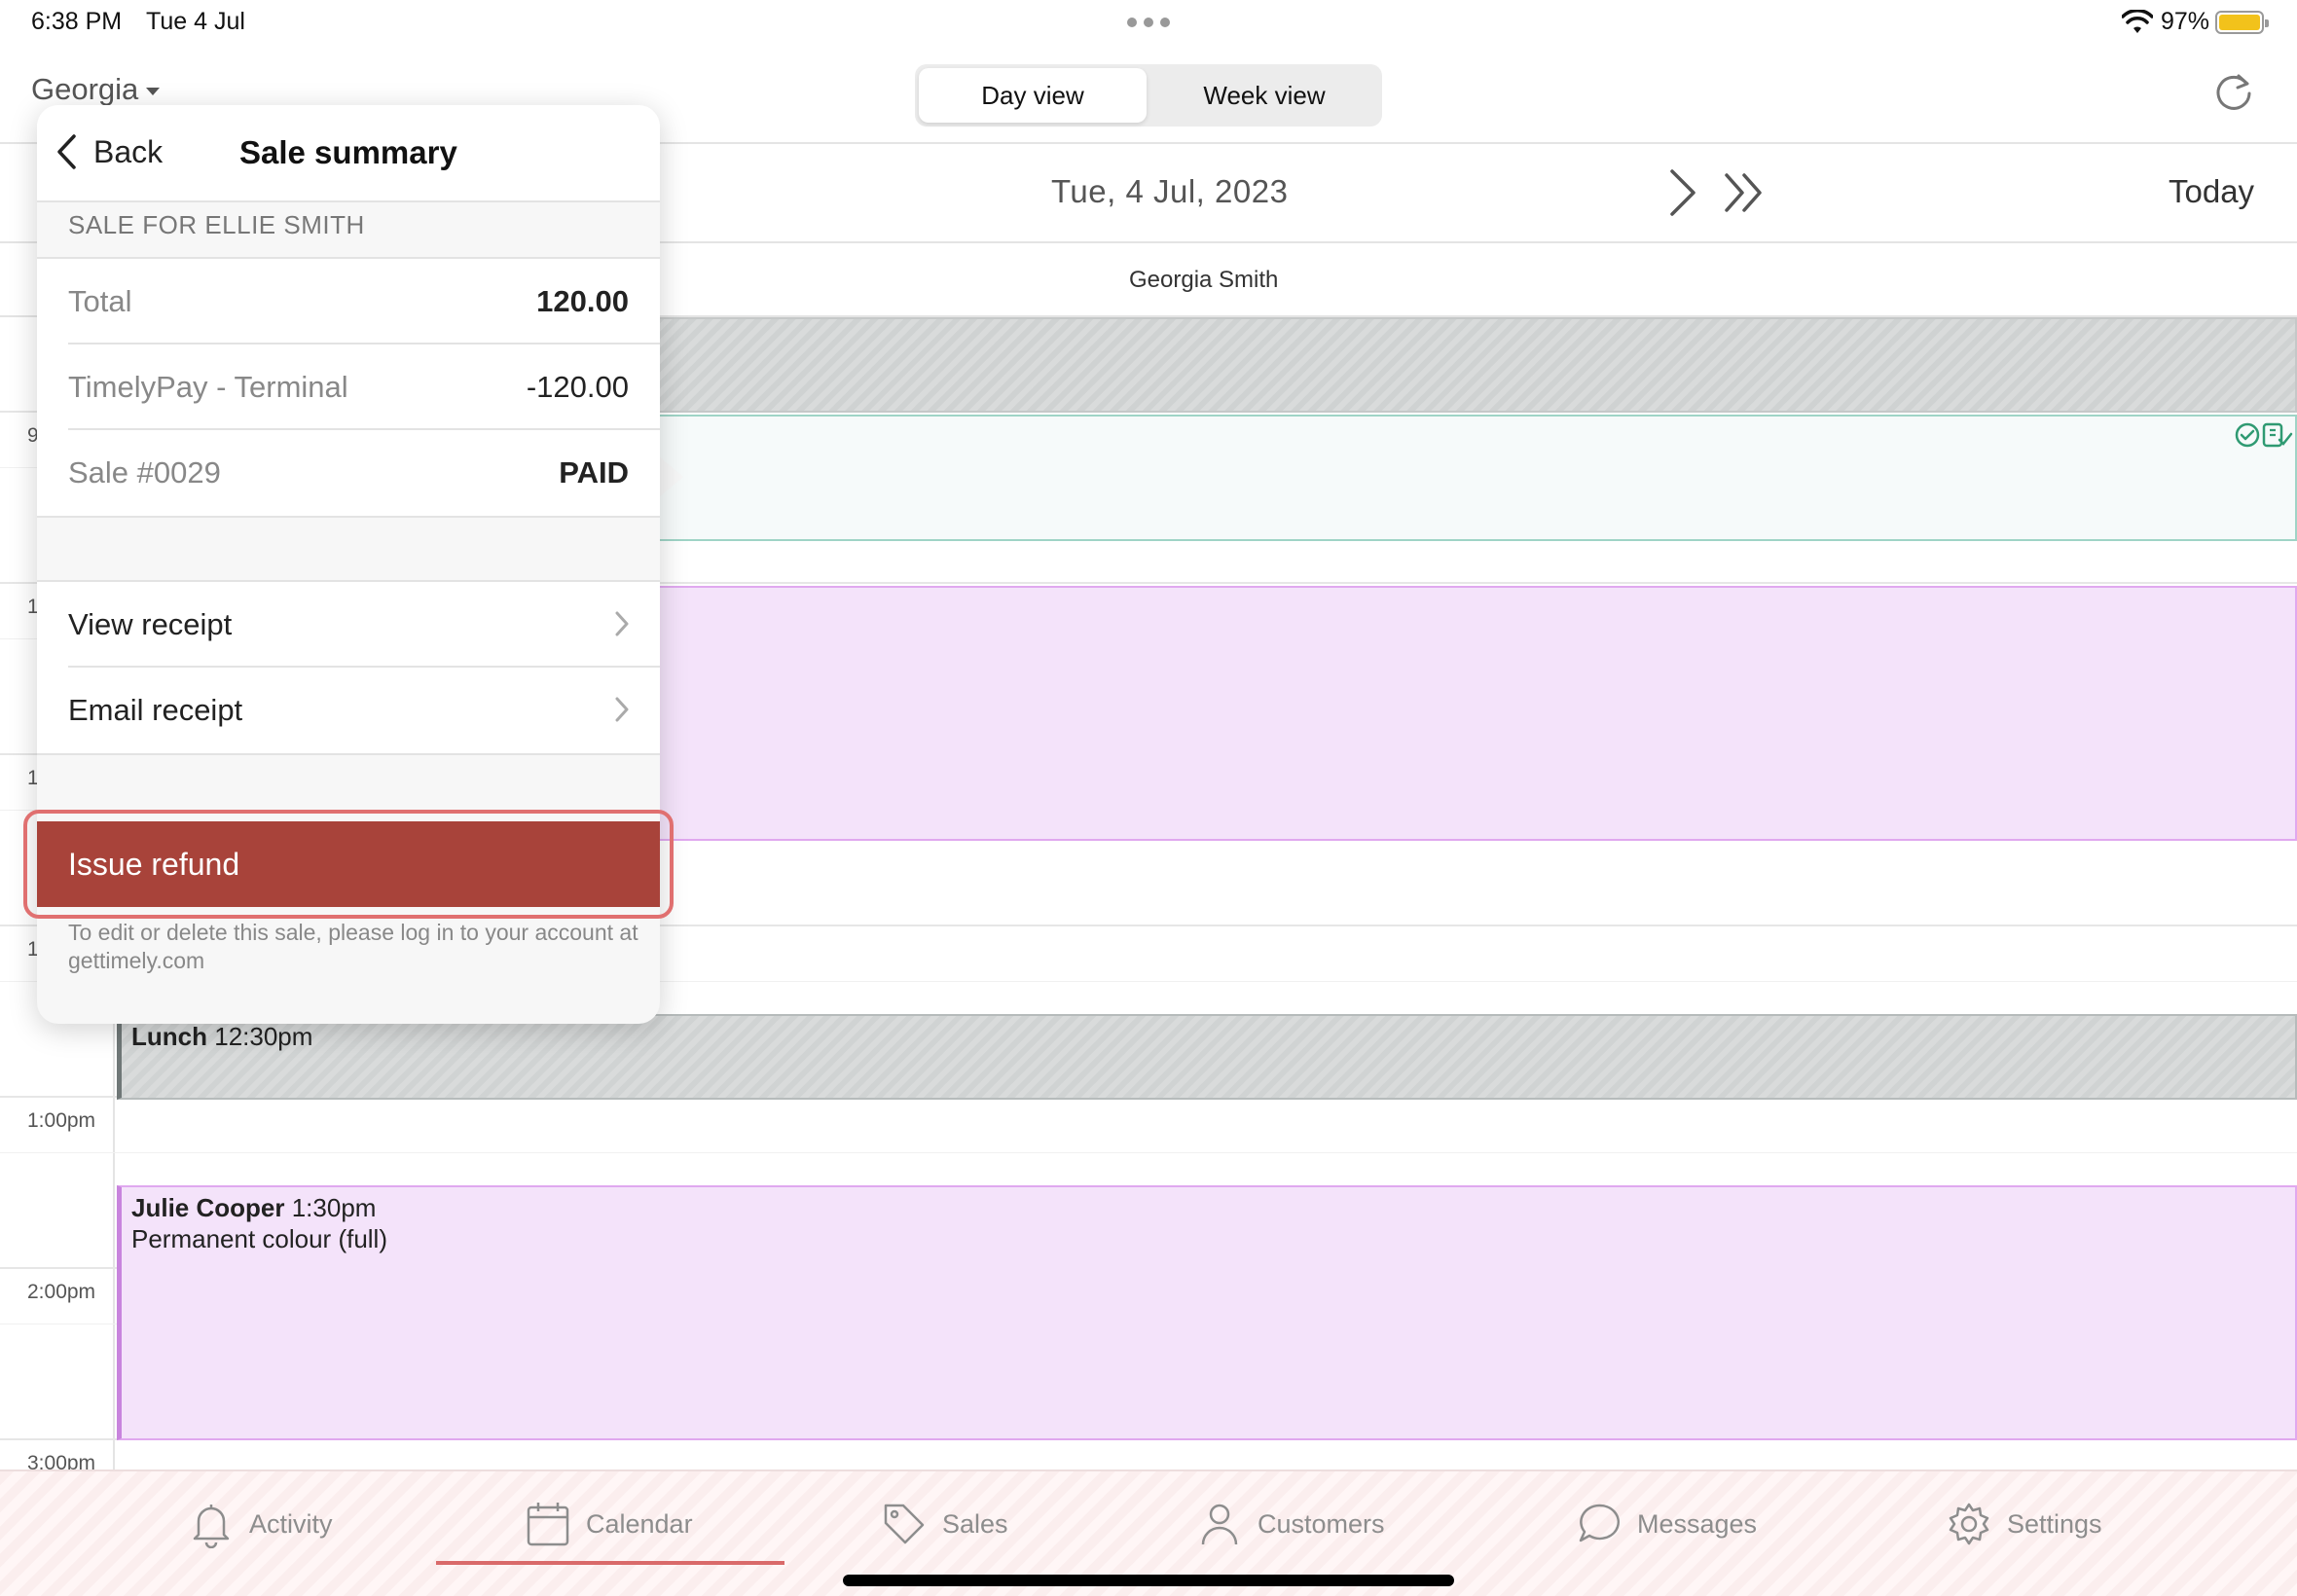 The image size is (2297, 1596). Describe the element at coordinates (195, 21) in the screenshot. I see `status-date: Tue 4 Jul` at that location.